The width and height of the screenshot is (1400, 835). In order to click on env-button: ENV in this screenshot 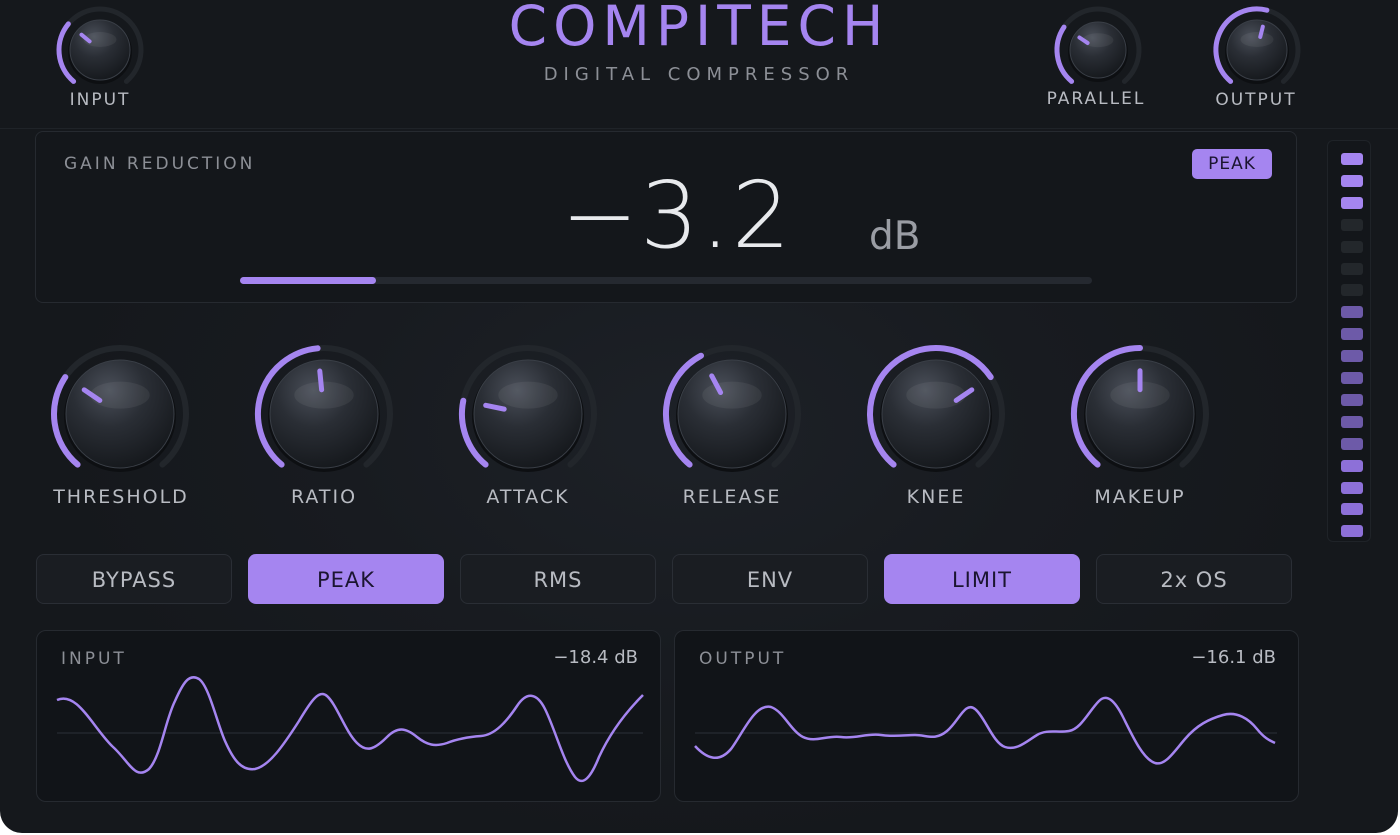, I will do `click(770, 579)`.